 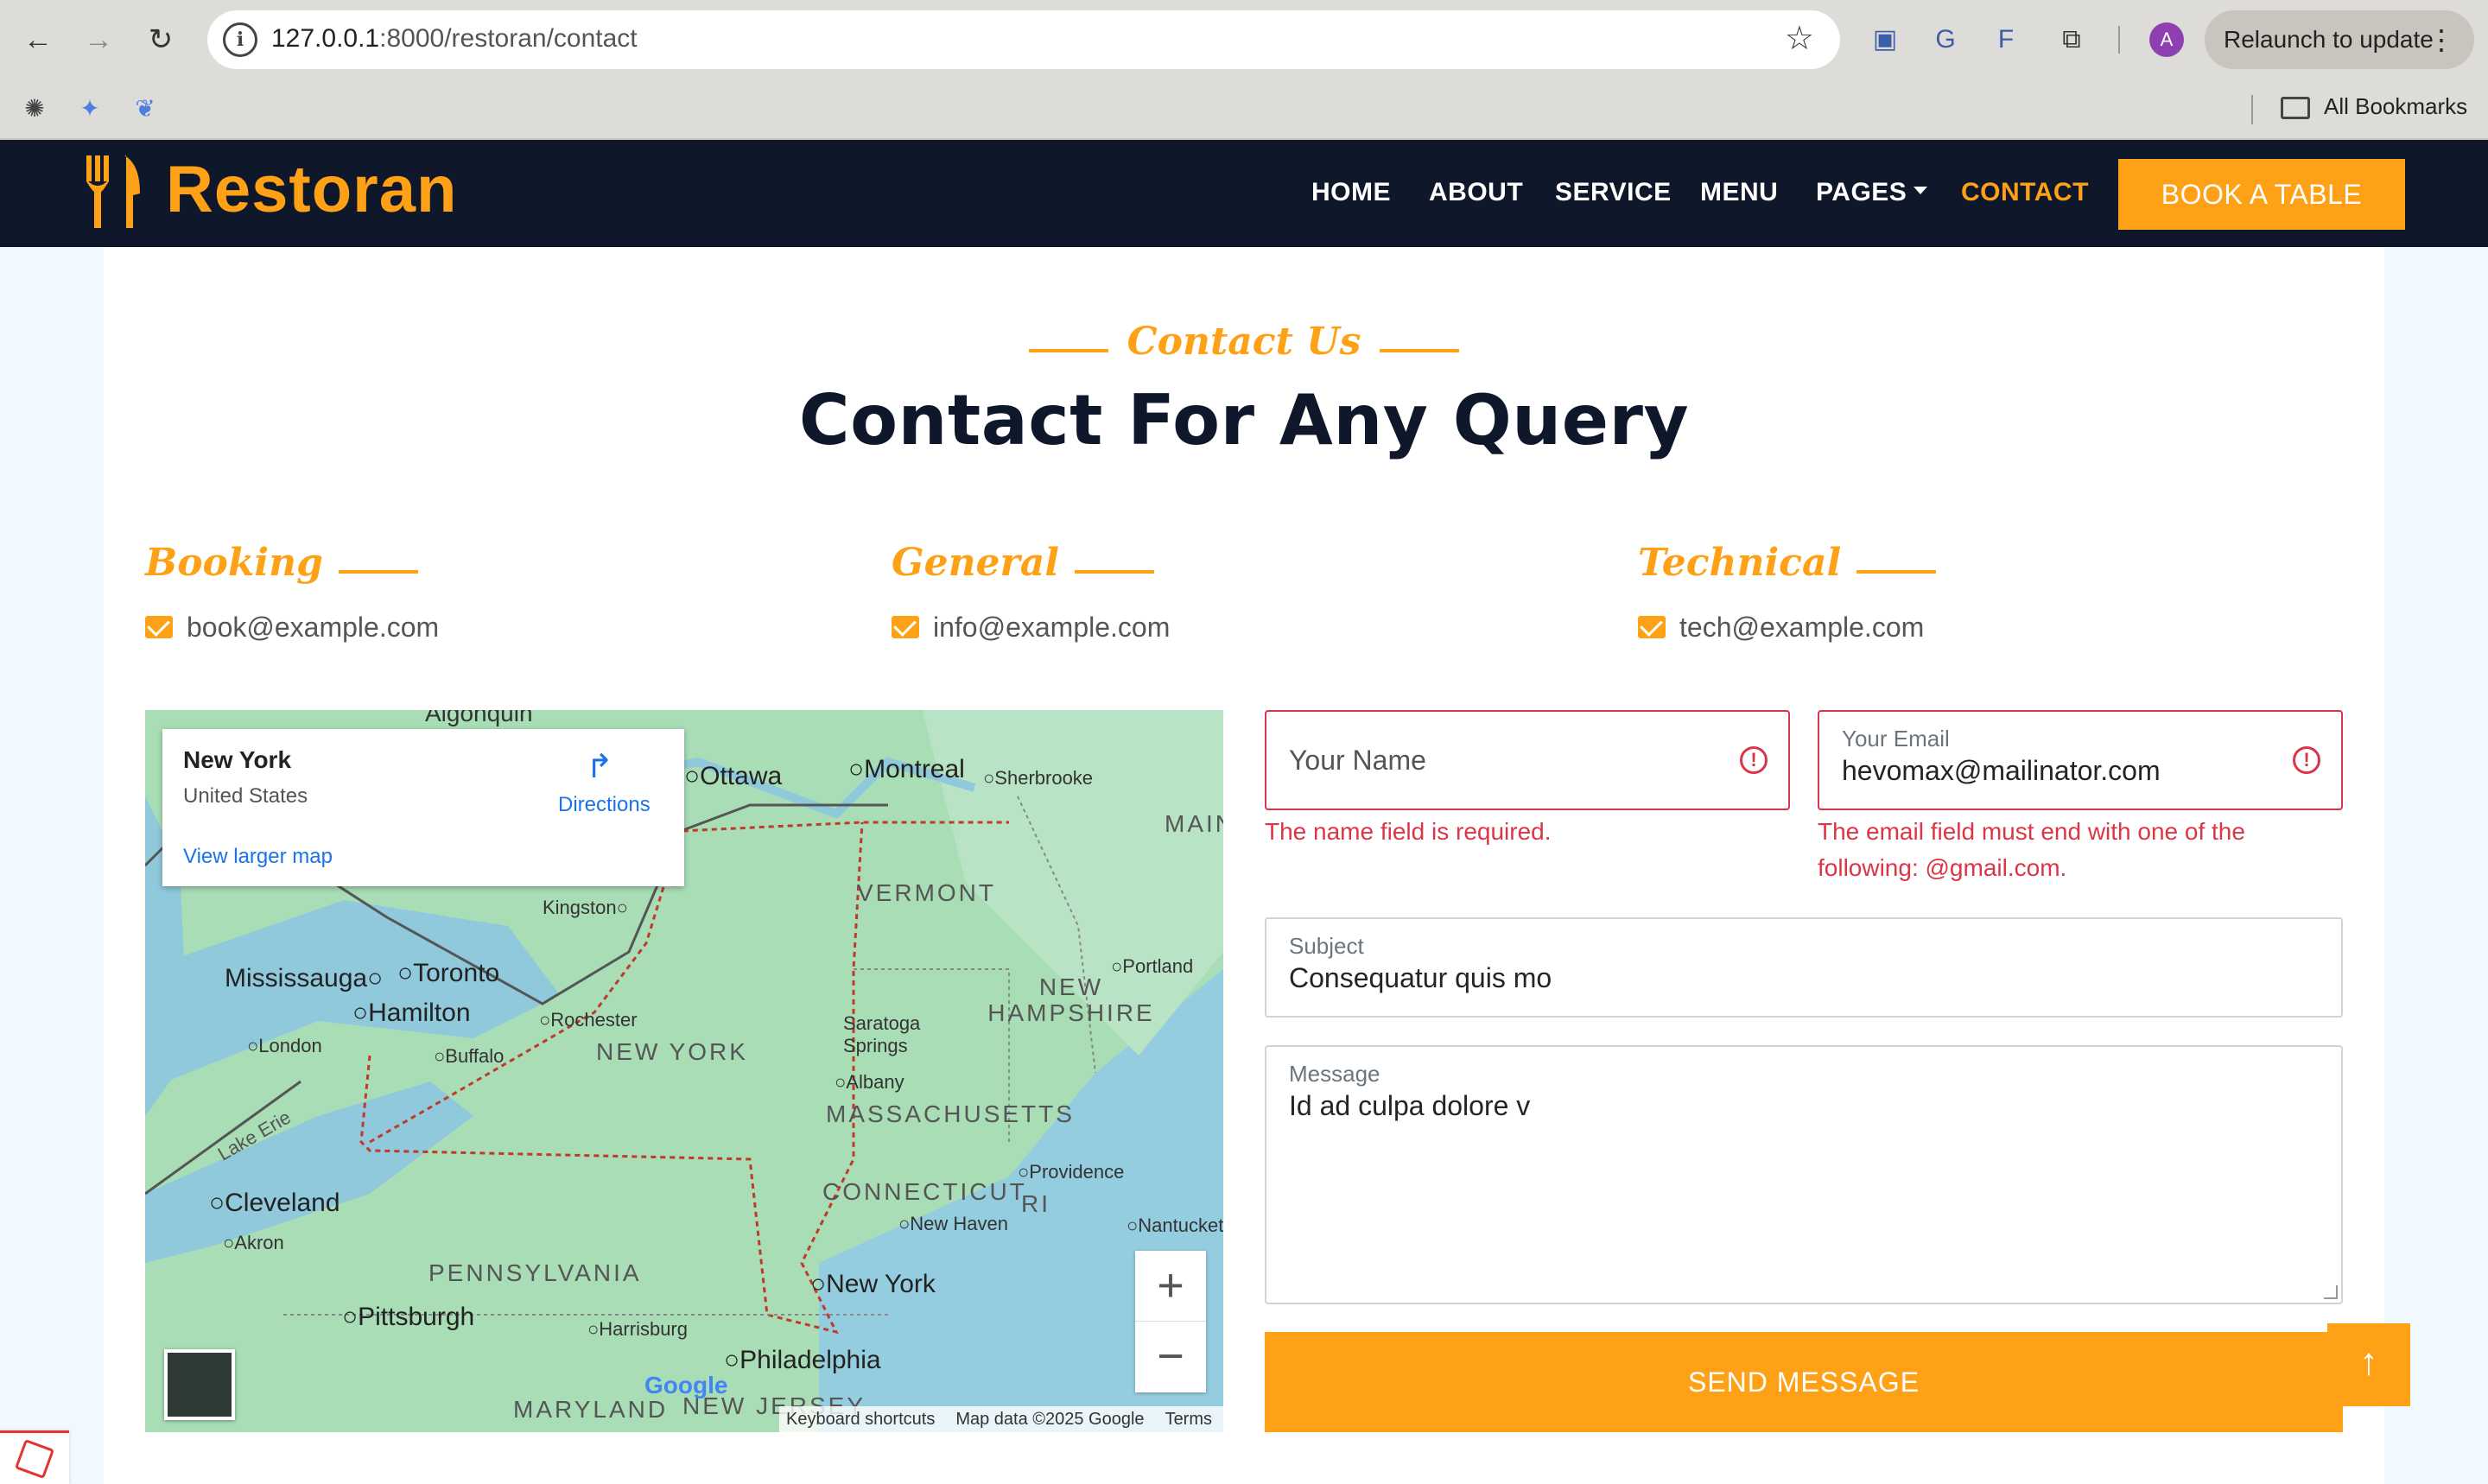 What do you see at coordinates (411, 1013) in the screenshot?
I see `map-label-hamilton: ○Hamilton` at bounding box center [411, 1013].